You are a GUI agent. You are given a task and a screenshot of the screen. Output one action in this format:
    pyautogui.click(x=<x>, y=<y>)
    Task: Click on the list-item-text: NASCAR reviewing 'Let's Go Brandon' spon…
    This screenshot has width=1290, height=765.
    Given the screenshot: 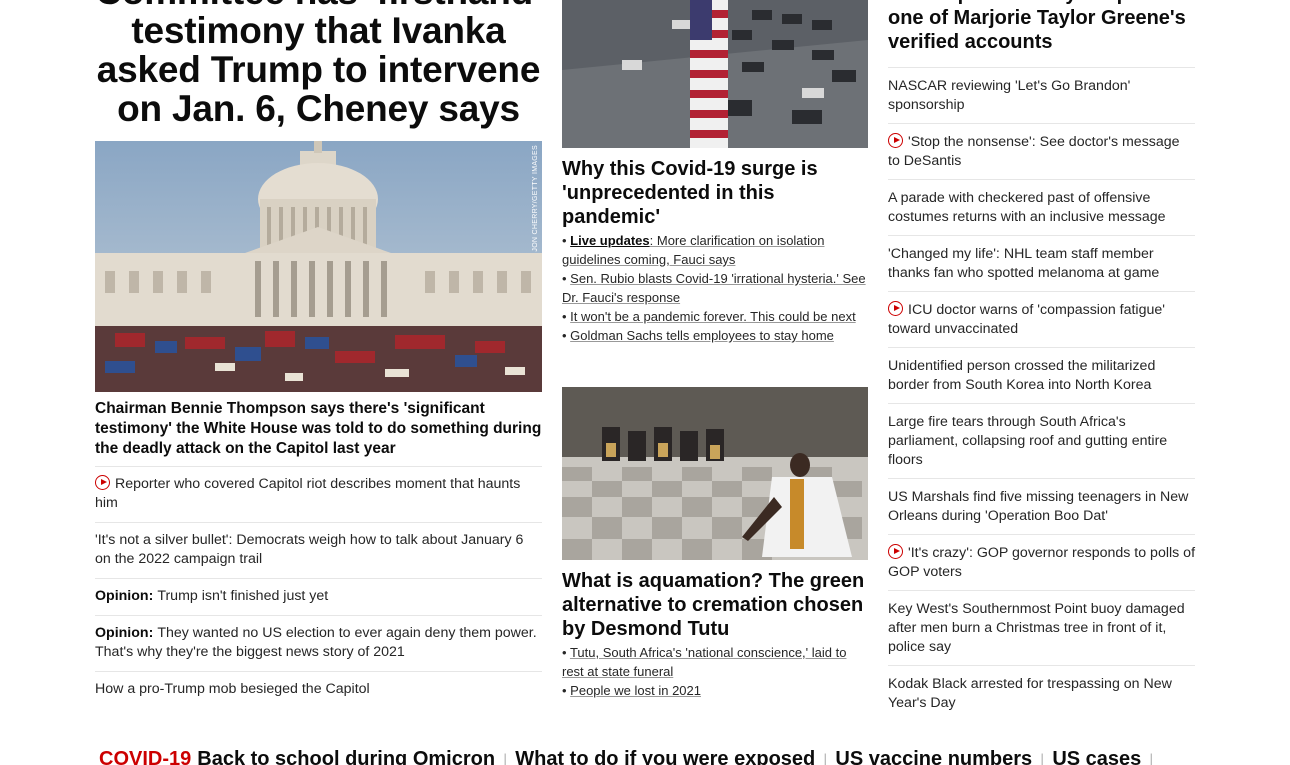 What is the action you would take?
    pyautogui.click(x=1009, y=95)
    